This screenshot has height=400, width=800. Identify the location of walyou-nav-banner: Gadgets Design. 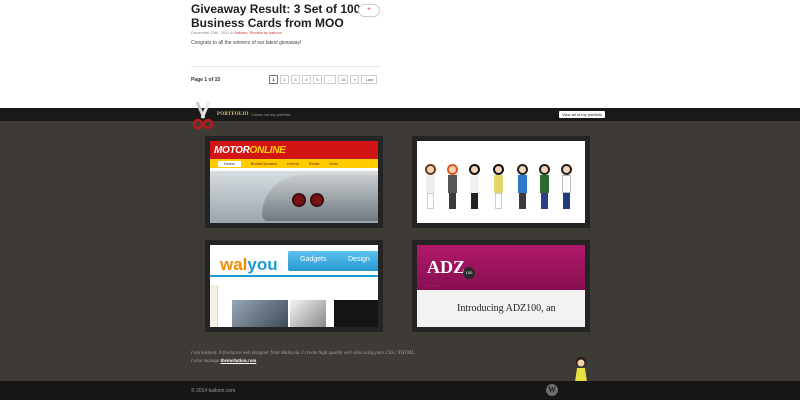
(333, 261).